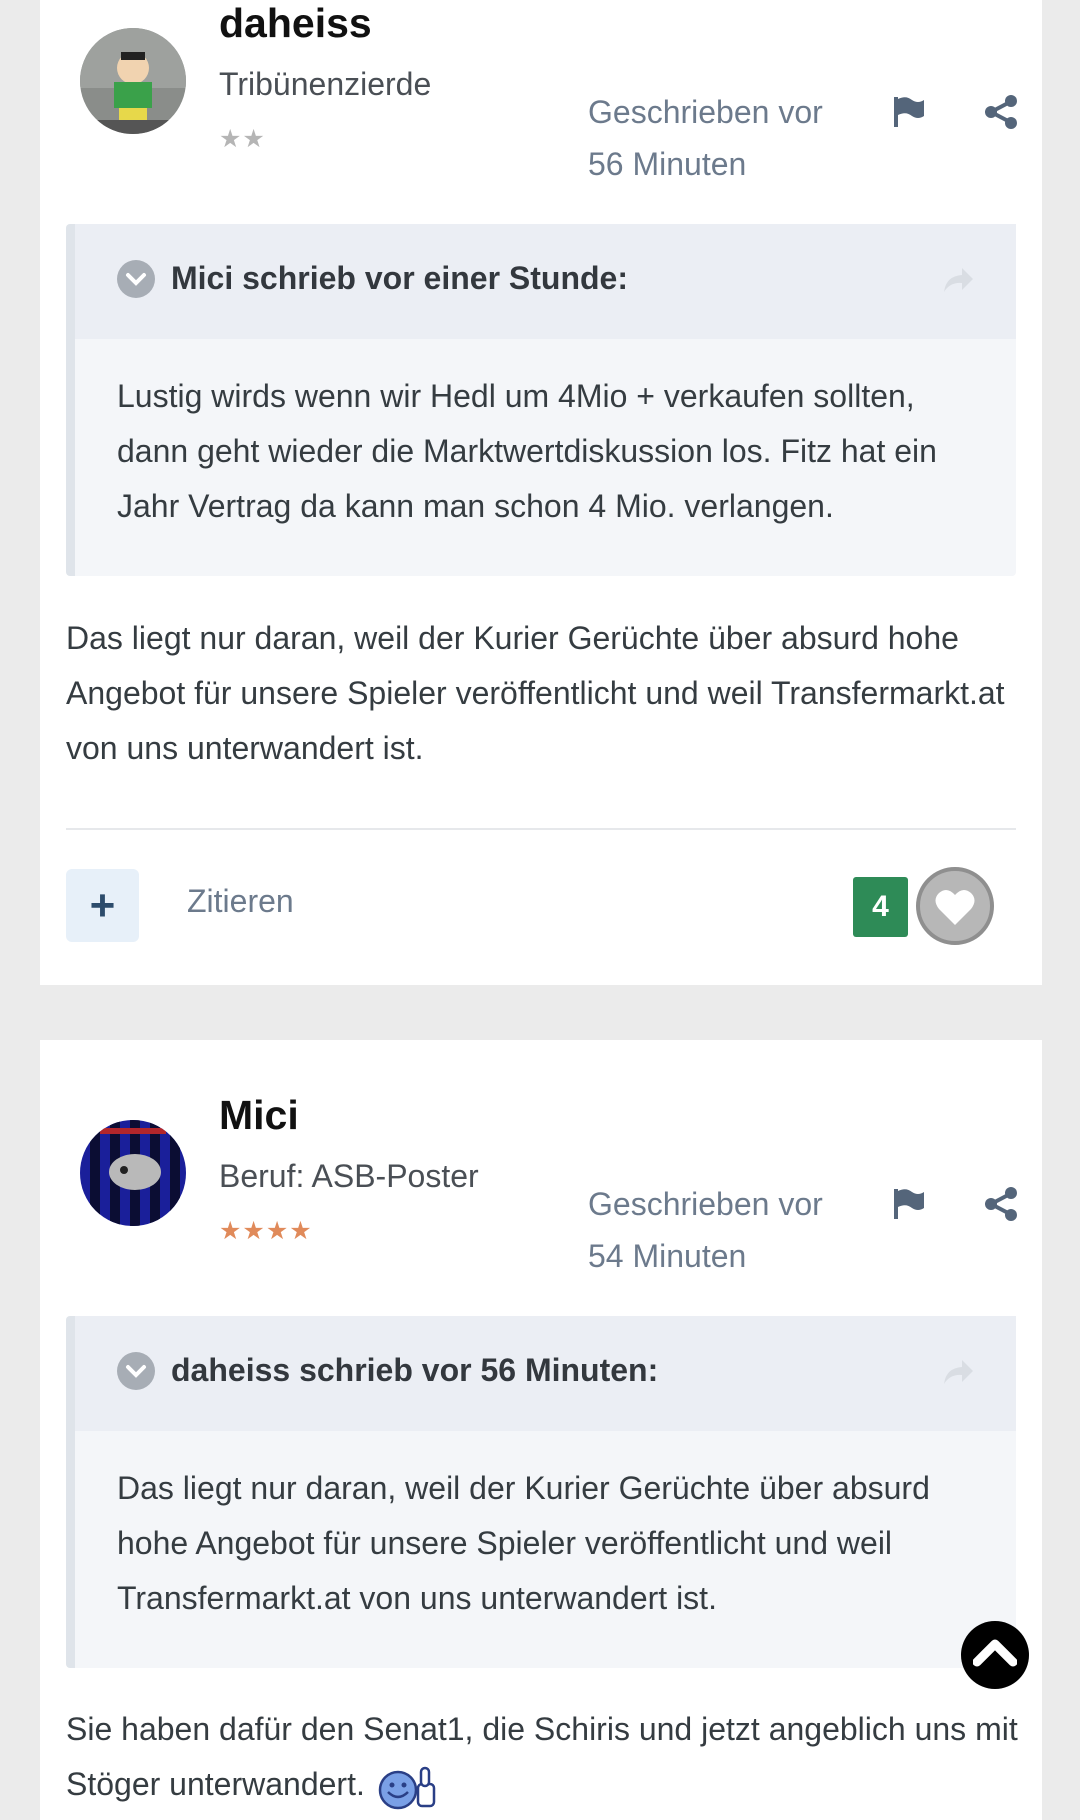 The image size is (1080, 1820). What do you see at coordinates (406, 1787) in the screenshot?
I see `thumbs-up-smiley-icon` at bounding box center [406, 1787].